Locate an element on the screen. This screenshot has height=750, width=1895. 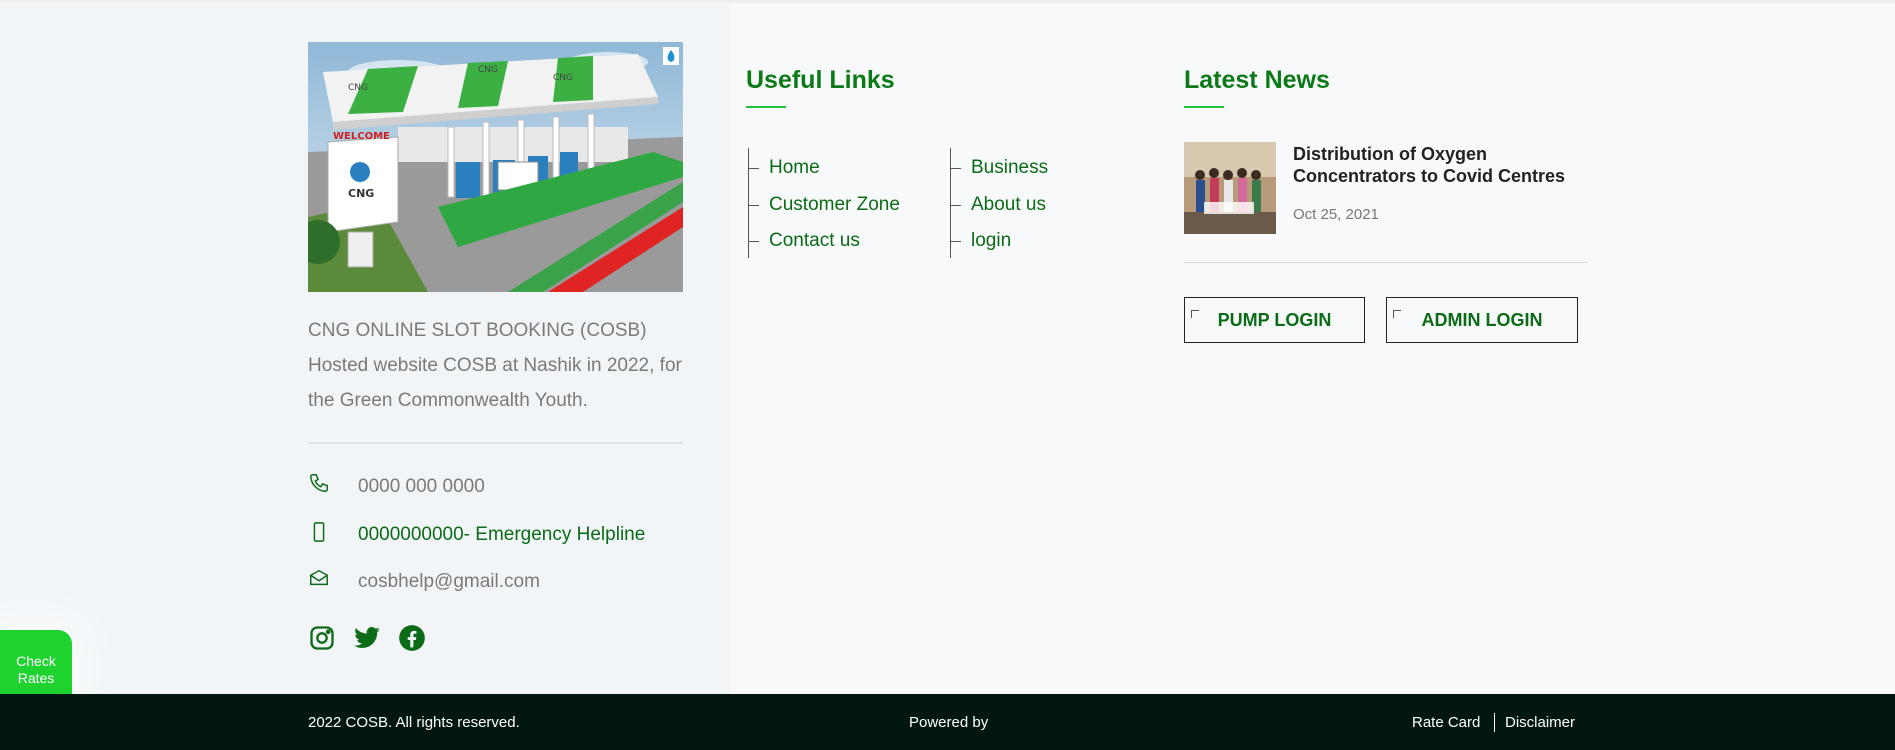
admin-login-label: ADMIN LOGIN is located at coordinates (1482, 319).